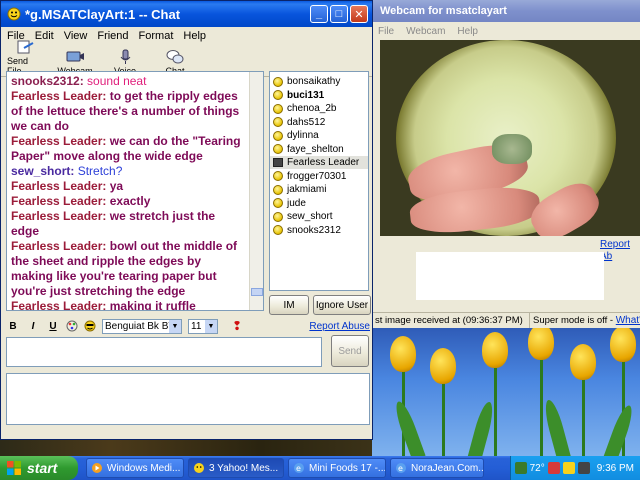  Describe the element at coordinates (112, 36) in the screenshot. I see `menu-friend: Friend` at that location.